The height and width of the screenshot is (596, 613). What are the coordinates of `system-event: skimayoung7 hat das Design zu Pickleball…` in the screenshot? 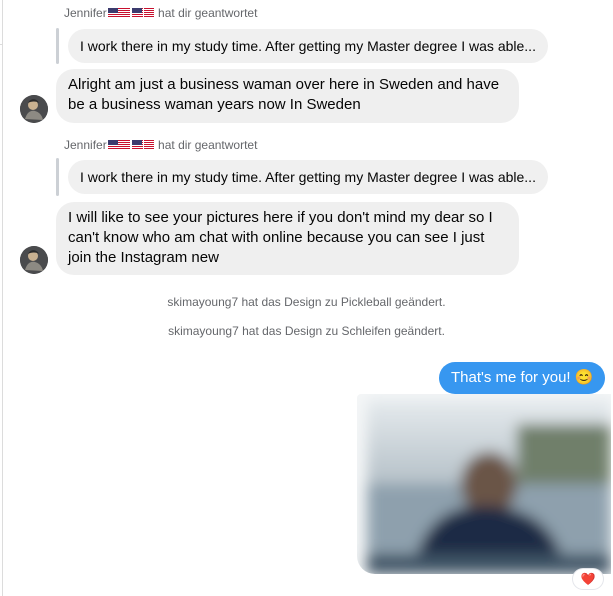 It's located at (306, 302).